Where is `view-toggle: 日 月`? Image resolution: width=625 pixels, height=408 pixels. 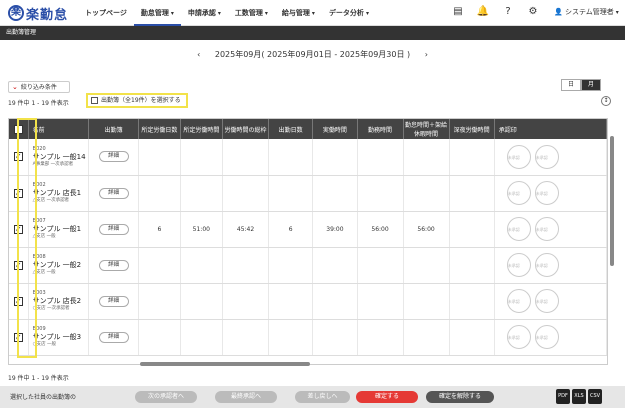 view-toggle: 日 月 is located at coordinates (581, 85).